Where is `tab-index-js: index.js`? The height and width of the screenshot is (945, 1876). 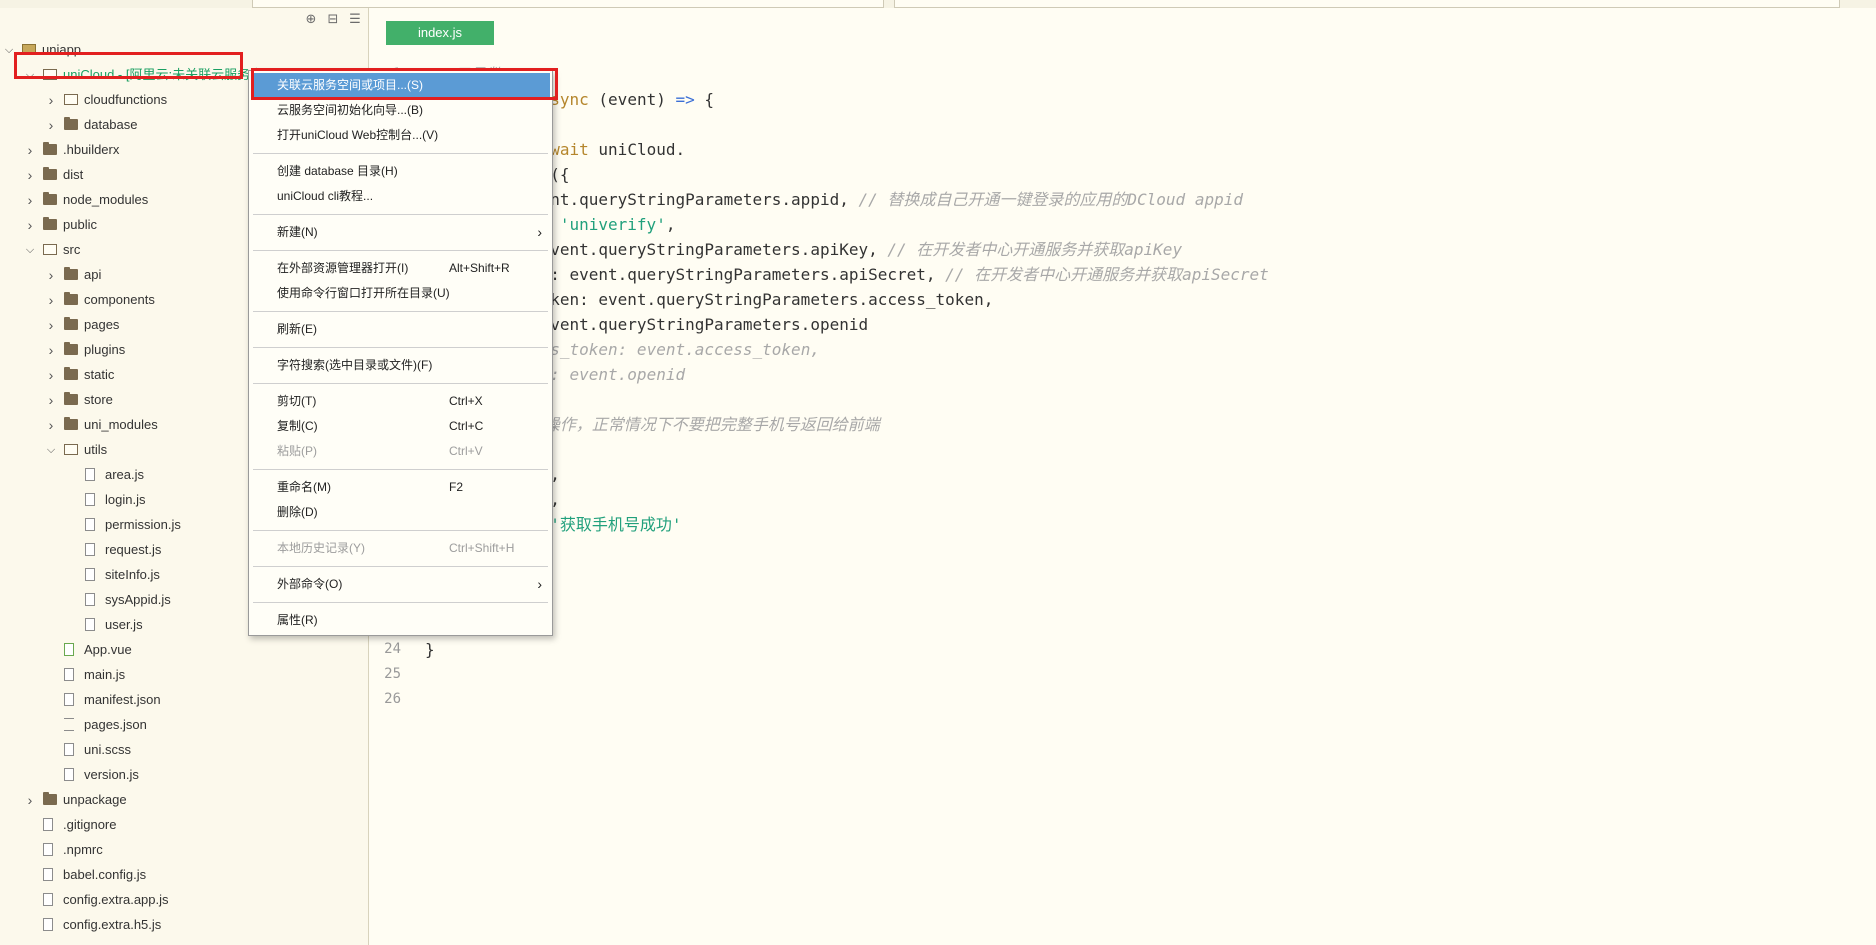 tab-index-js: index.js is located at coordinates (440, 33).